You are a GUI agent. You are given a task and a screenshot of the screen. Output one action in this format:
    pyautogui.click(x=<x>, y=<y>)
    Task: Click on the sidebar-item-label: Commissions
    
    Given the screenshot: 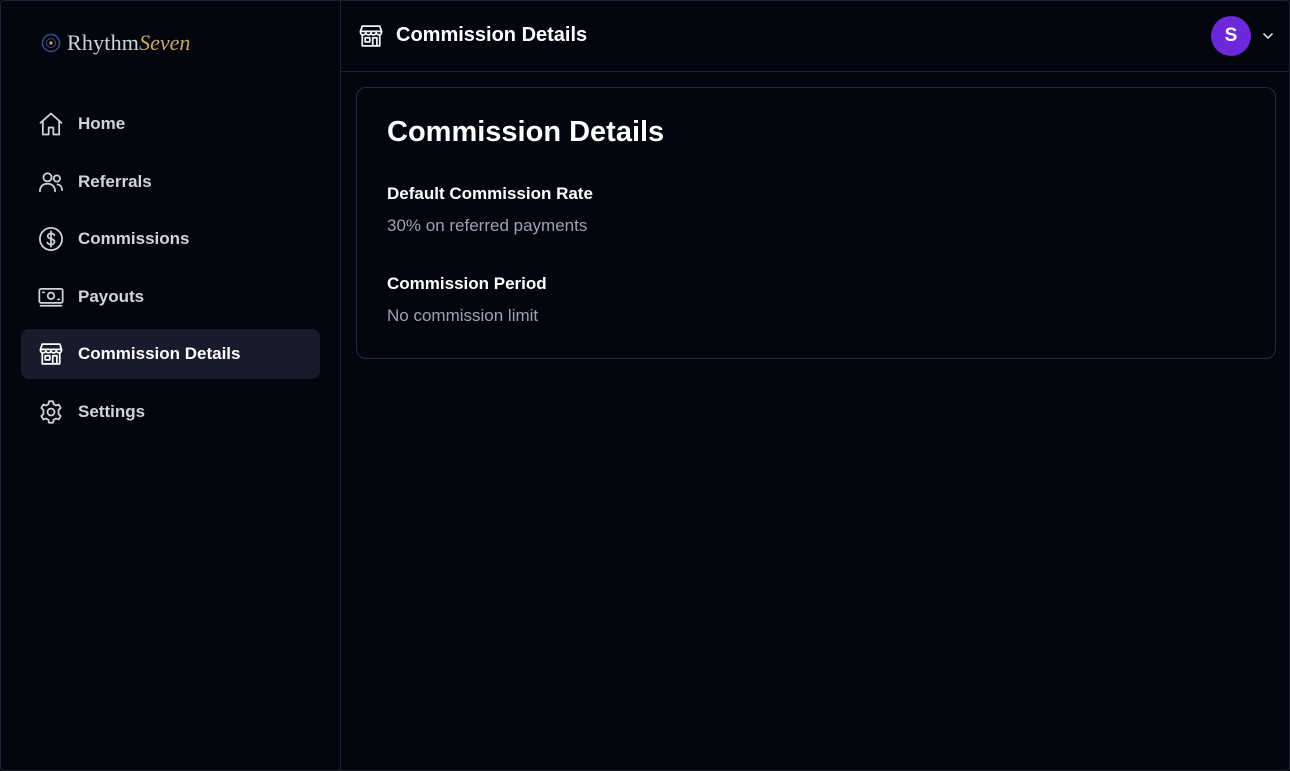 What is the action you would take?
    pyautogui.click(x=134, y=238)
    